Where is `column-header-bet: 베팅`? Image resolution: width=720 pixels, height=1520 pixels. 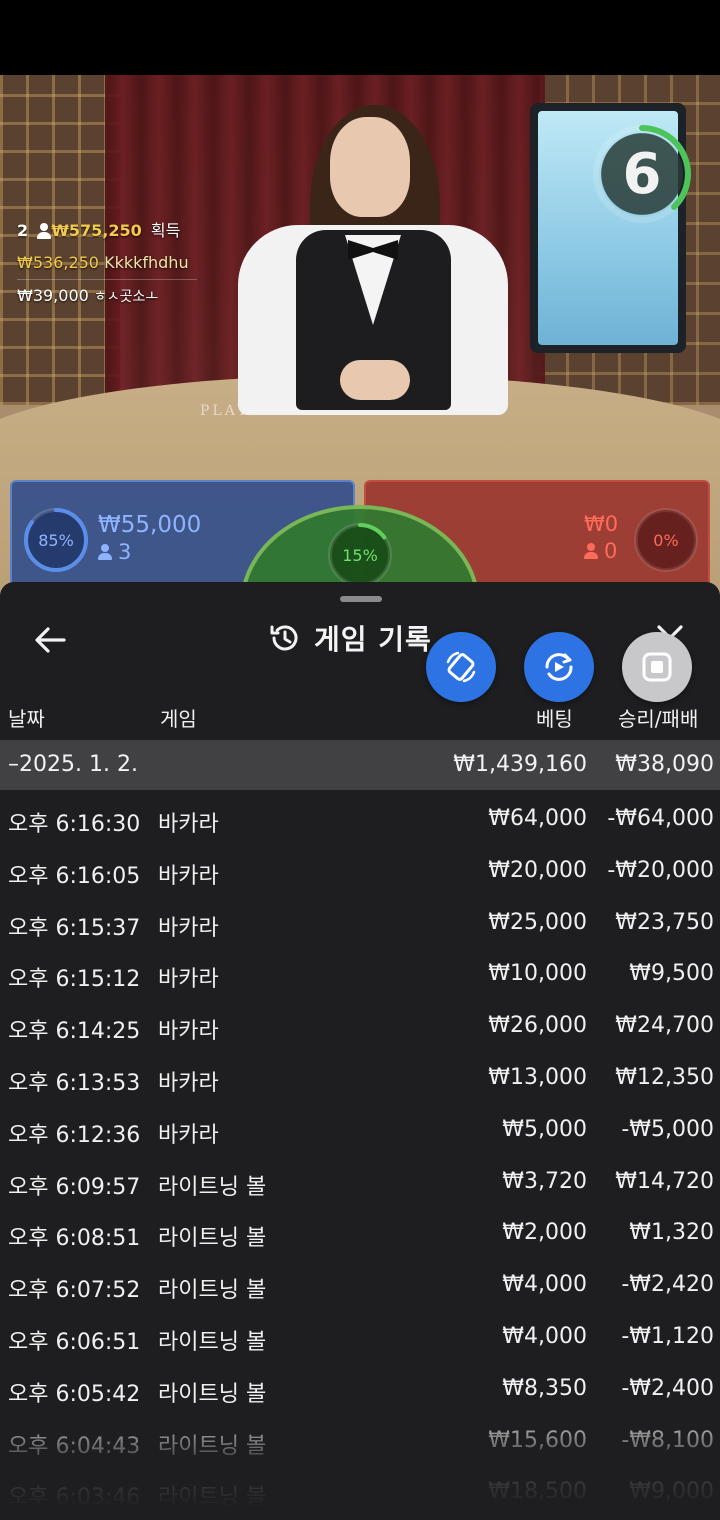 column-header-bet: 베팅 is located at coordinates (554, 719).